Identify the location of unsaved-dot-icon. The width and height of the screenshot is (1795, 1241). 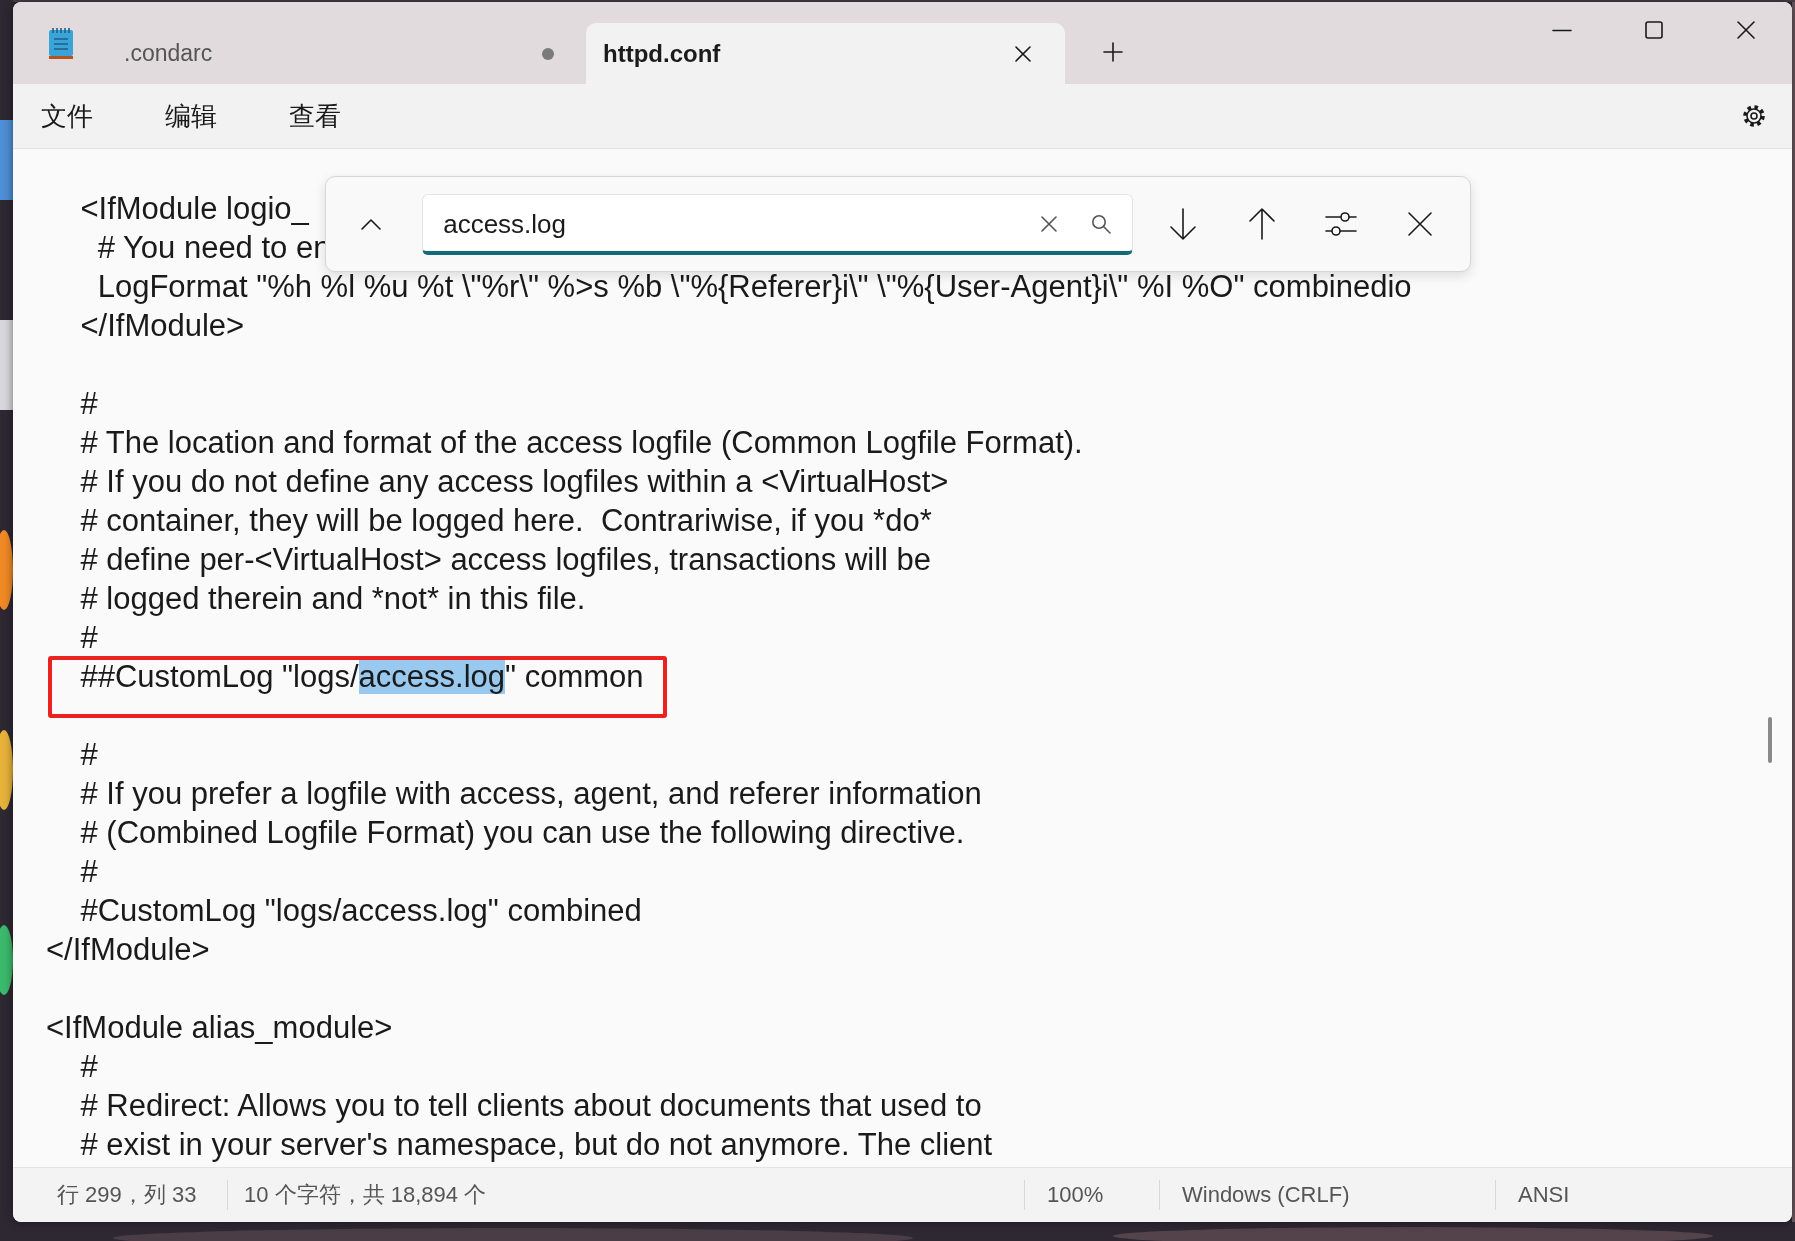
(548, 53).